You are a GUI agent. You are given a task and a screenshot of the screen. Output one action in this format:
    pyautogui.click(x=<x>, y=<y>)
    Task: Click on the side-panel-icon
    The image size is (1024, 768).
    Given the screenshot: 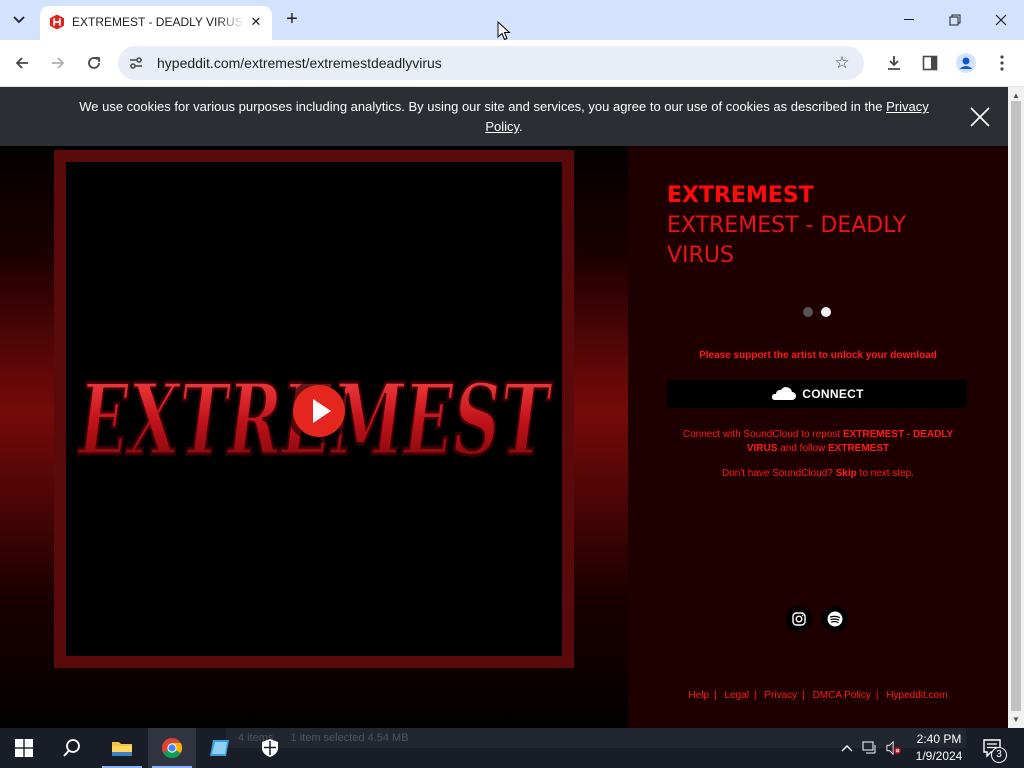 What is the action you would take?
    pyautogui.click(x=930, y=63)
    